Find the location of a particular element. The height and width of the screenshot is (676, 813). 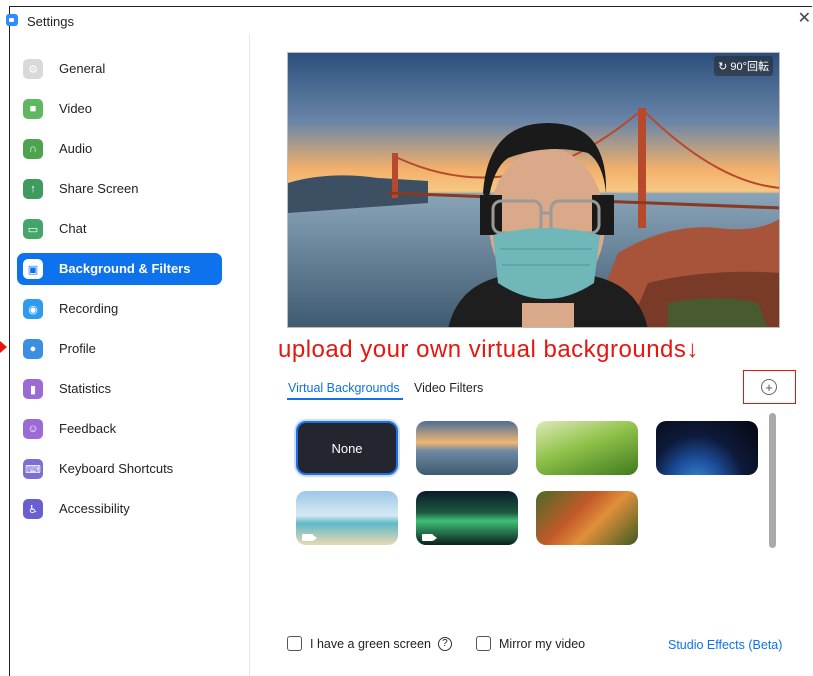

green-screen-label: I have a green screen is located at coordinates (370, 643).